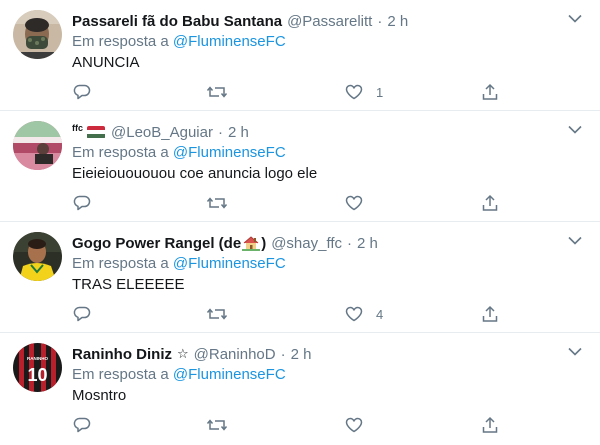 This screenshot has width=600, height=445. What do you see at coordinates (106, 62) in the screenshot?
I see `tweet-text: ANUNCIA` at bounding box center [106, 62].